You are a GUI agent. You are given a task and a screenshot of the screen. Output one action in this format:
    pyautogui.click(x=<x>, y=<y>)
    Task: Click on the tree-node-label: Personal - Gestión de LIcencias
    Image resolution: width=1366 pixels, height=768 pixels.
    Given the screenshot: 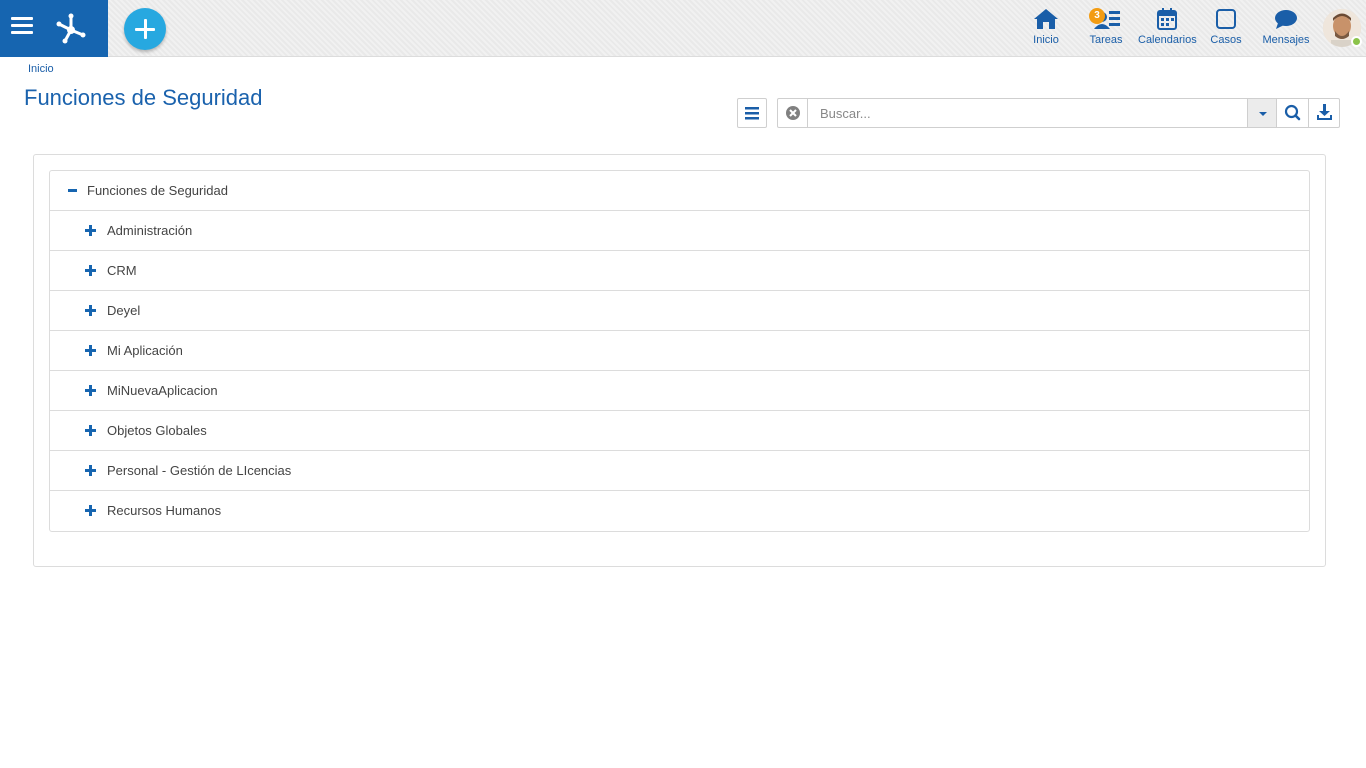 What is the action you would take?
    pyautogui.click(x=199, y=470)
    